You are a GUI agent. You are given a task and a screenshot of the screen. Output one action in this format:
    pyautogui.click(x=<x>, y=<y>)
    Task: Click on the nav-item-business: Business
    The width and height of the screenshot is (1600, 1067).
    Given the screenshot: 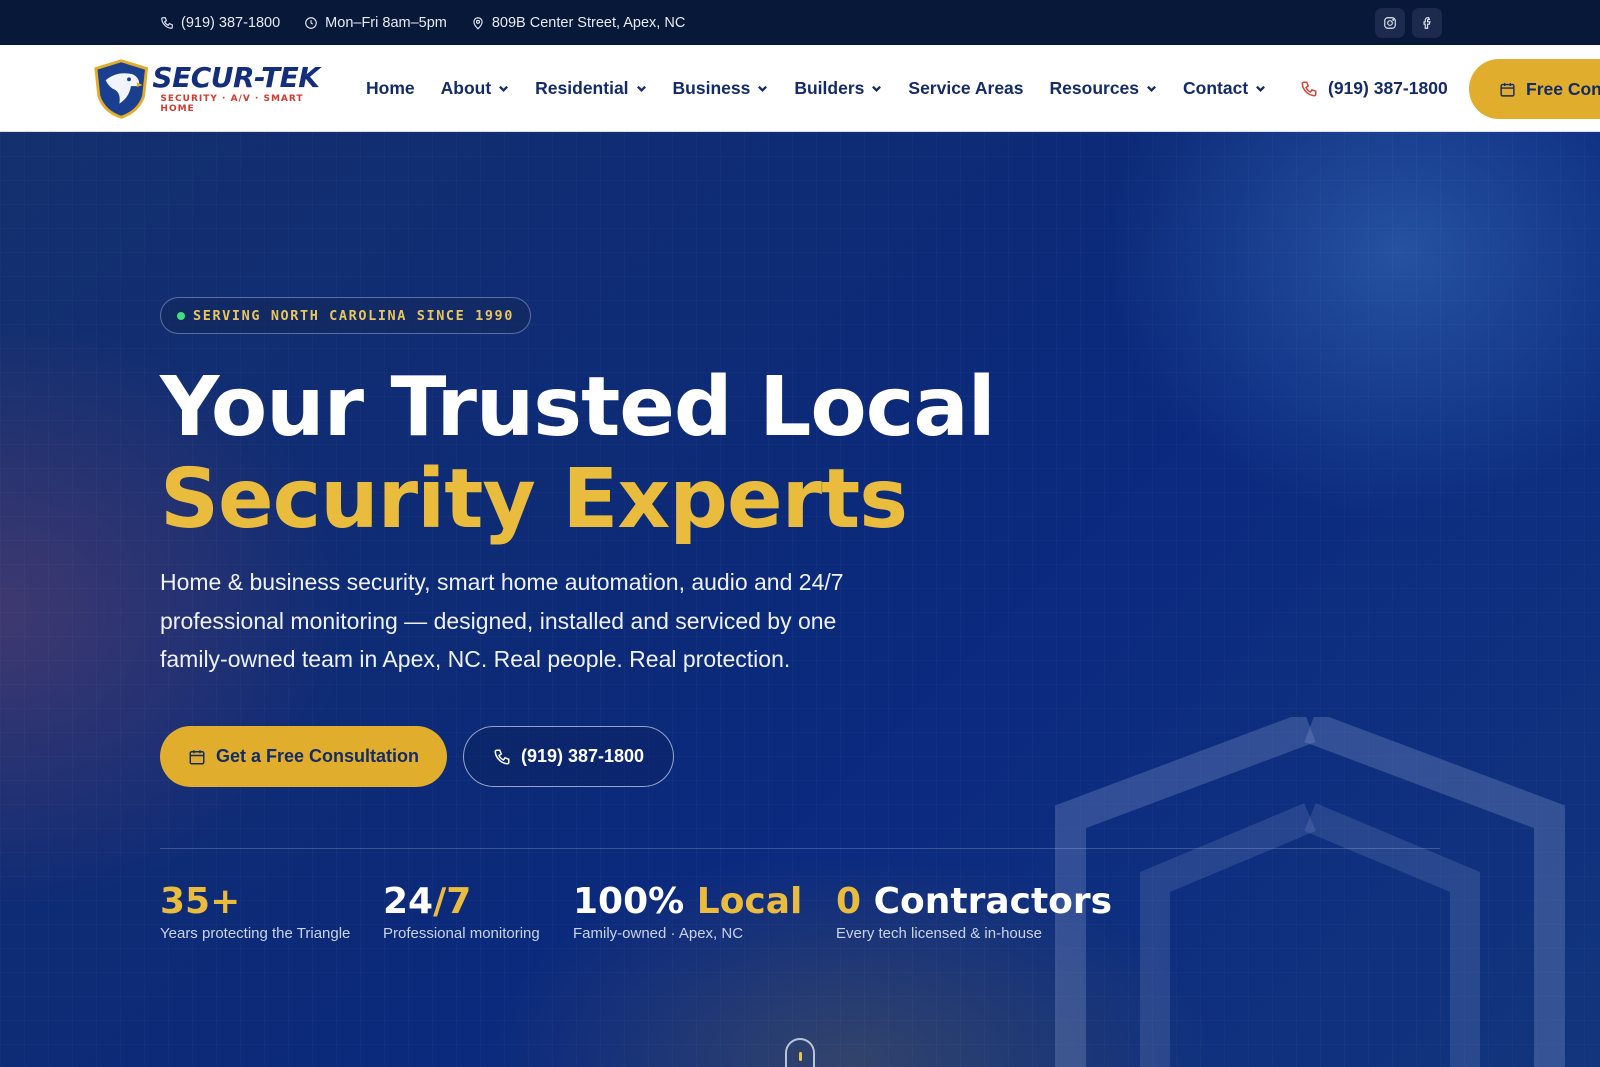 What is the action you would take?
    pyautogui.click(x=721, y=88)
    